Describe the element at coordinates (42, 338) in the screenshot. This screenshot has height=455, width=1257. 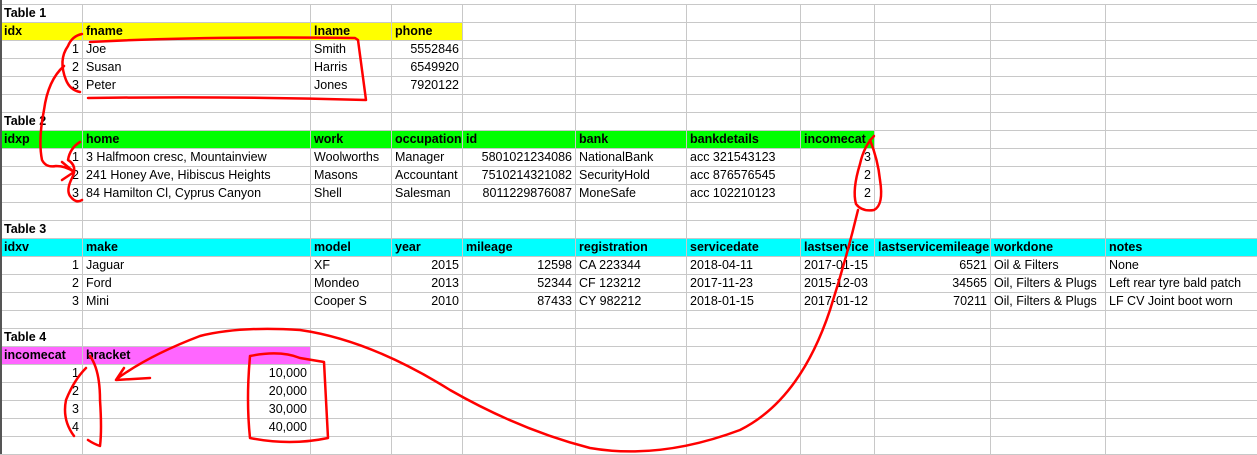
I see `table-title: Table 4` at that location.